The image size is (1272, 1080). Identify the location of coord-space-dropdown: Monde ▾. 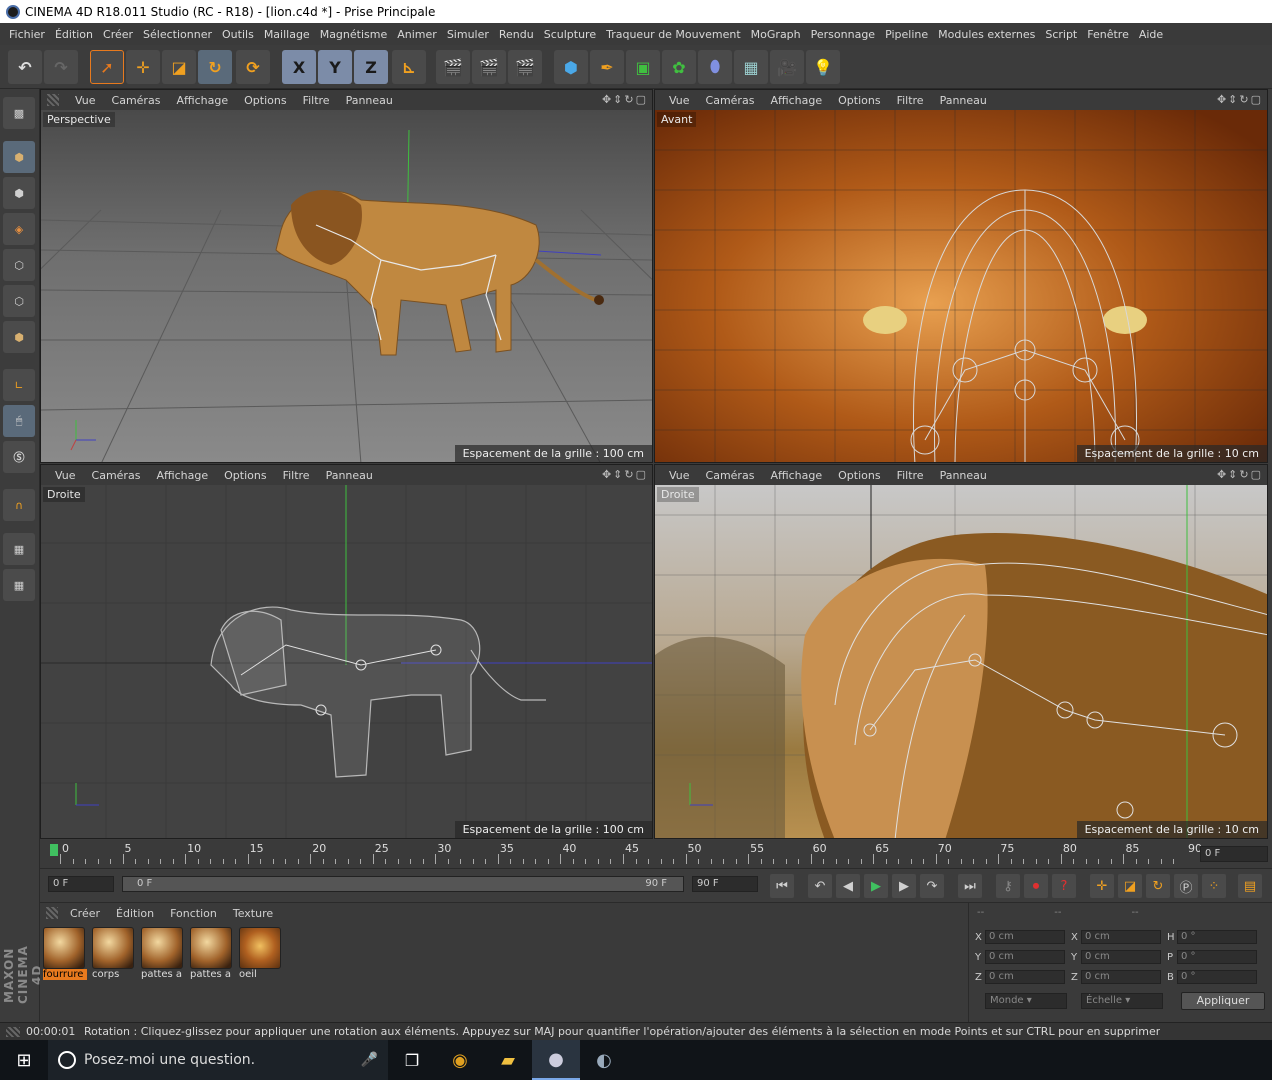
(1026, 1001).